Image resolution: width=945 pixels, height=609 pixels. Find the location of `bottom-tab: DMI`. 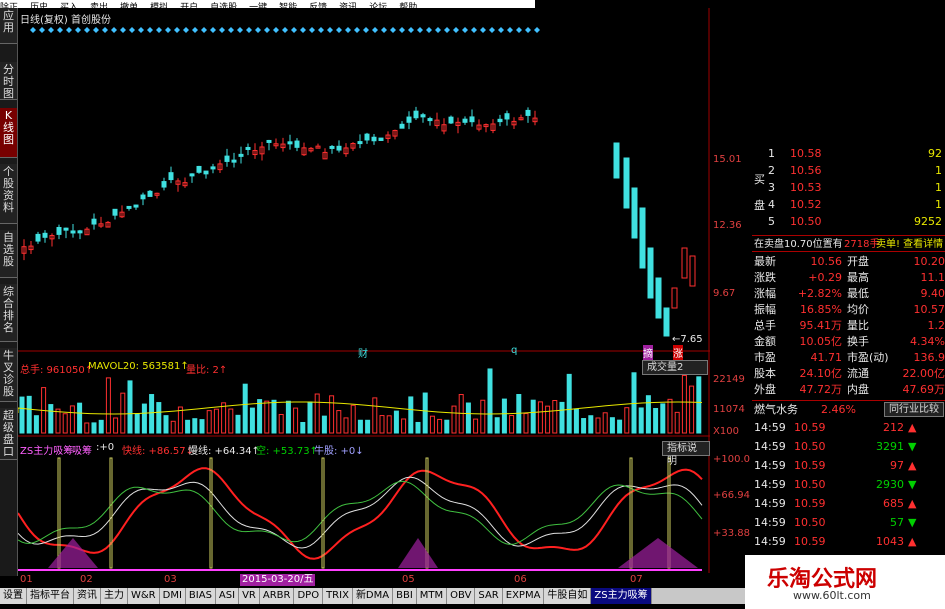

bottom-tab: DMI is located at coordinates (172, 596).